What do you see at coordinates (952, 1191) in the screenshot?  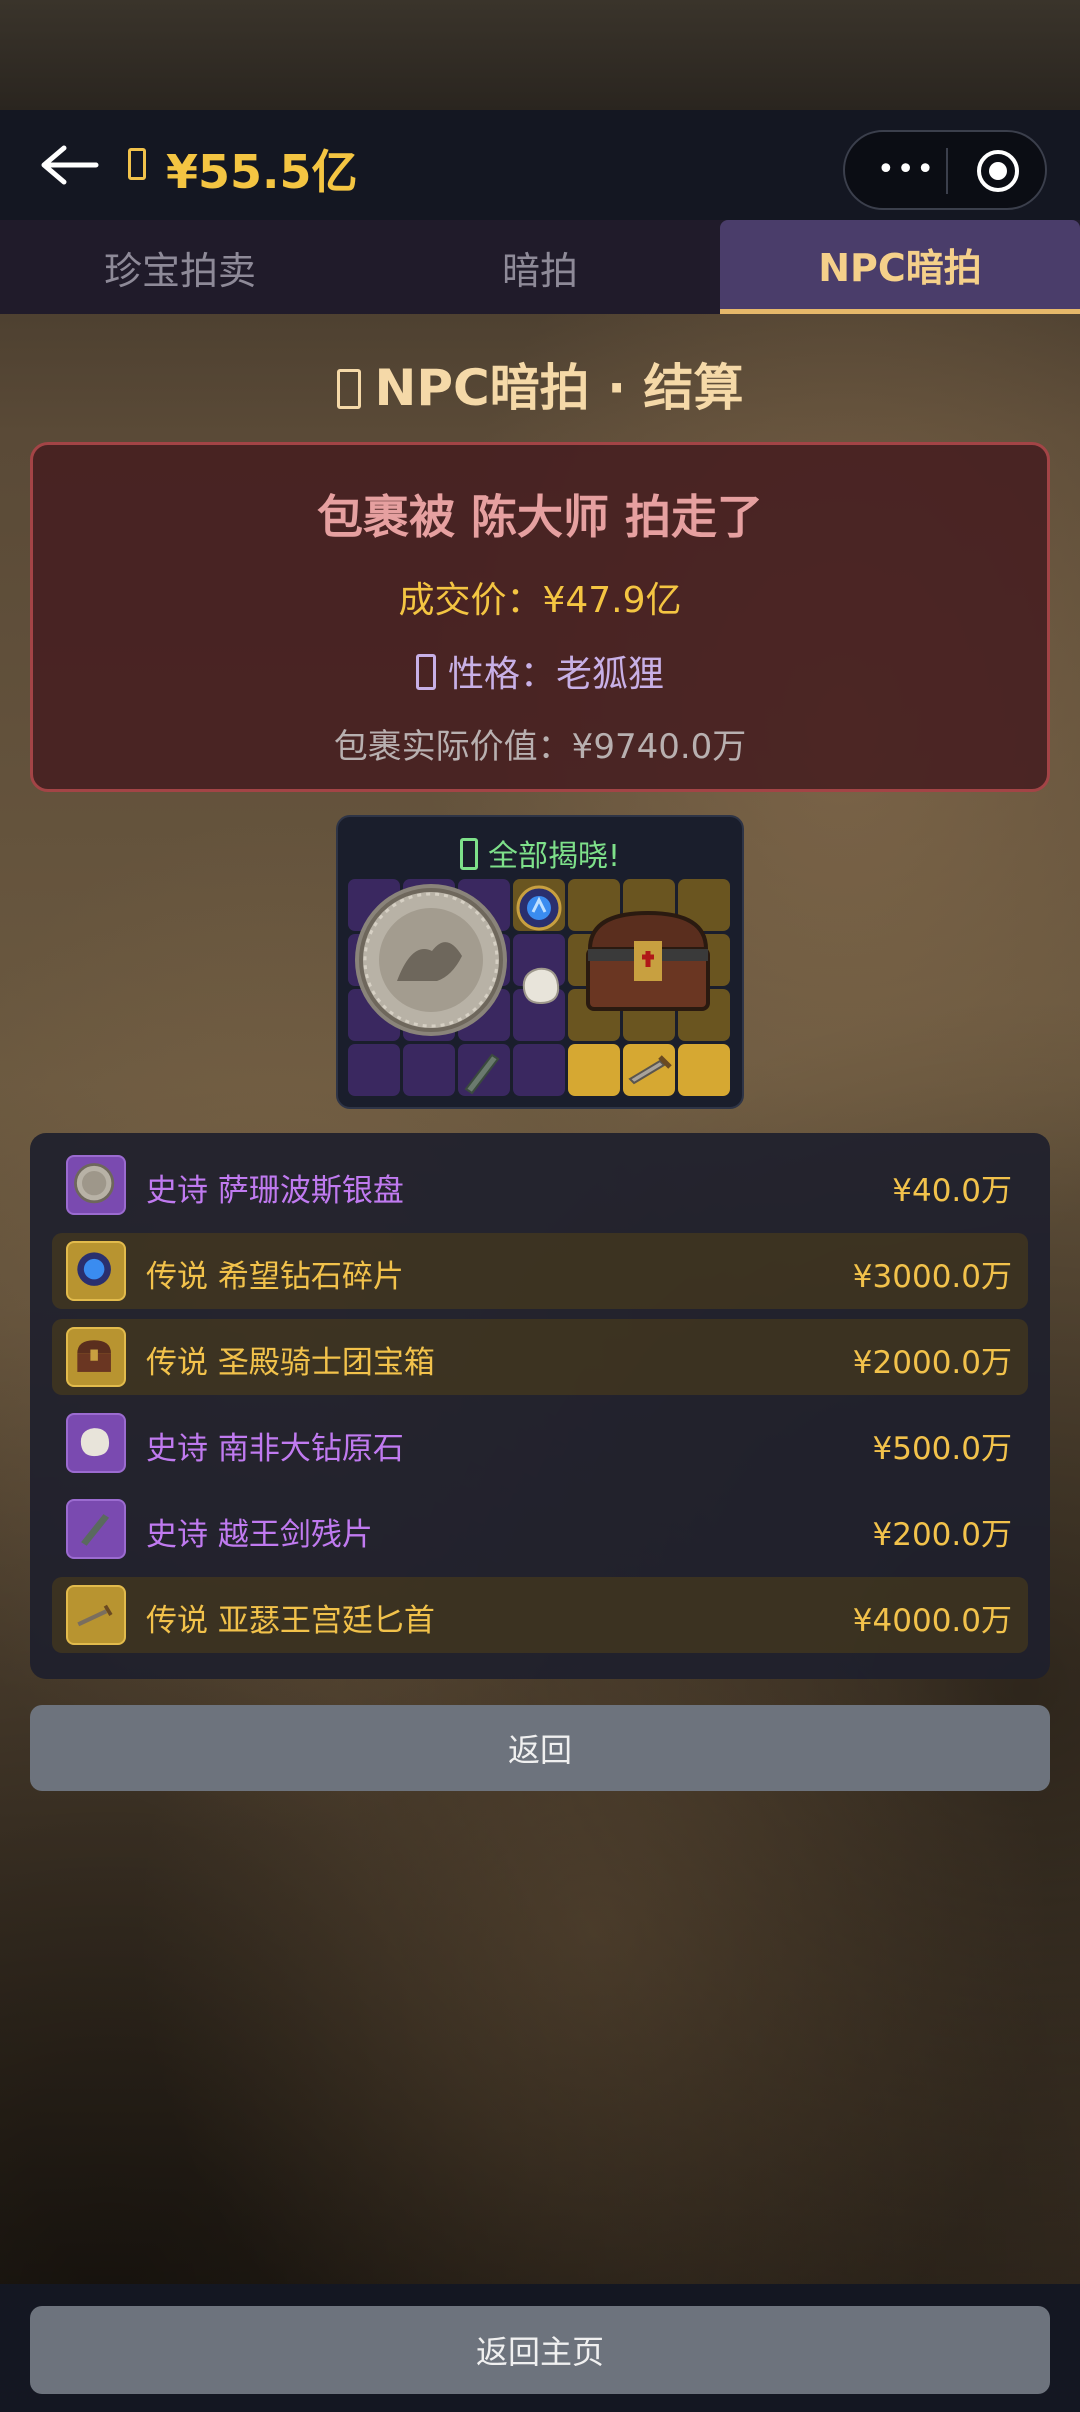 I see `item-value: ¥40.0万` at bounding box center [952, 1191].